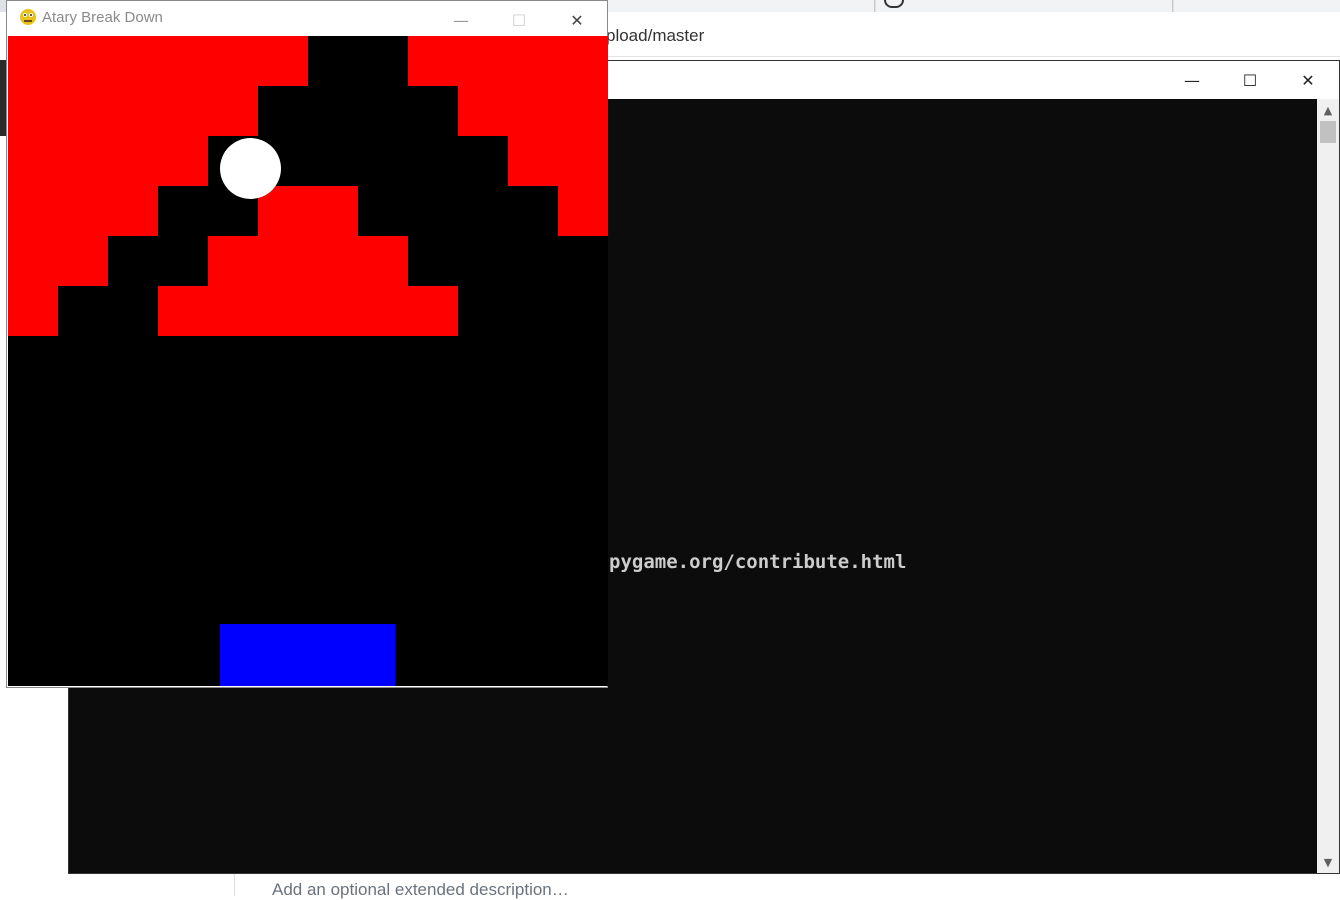  What do you see at coordinates (1328, 486) in the screenshot?
I see `console-scrollbar: ▲ ▼` at bounding box center [1328, 486].